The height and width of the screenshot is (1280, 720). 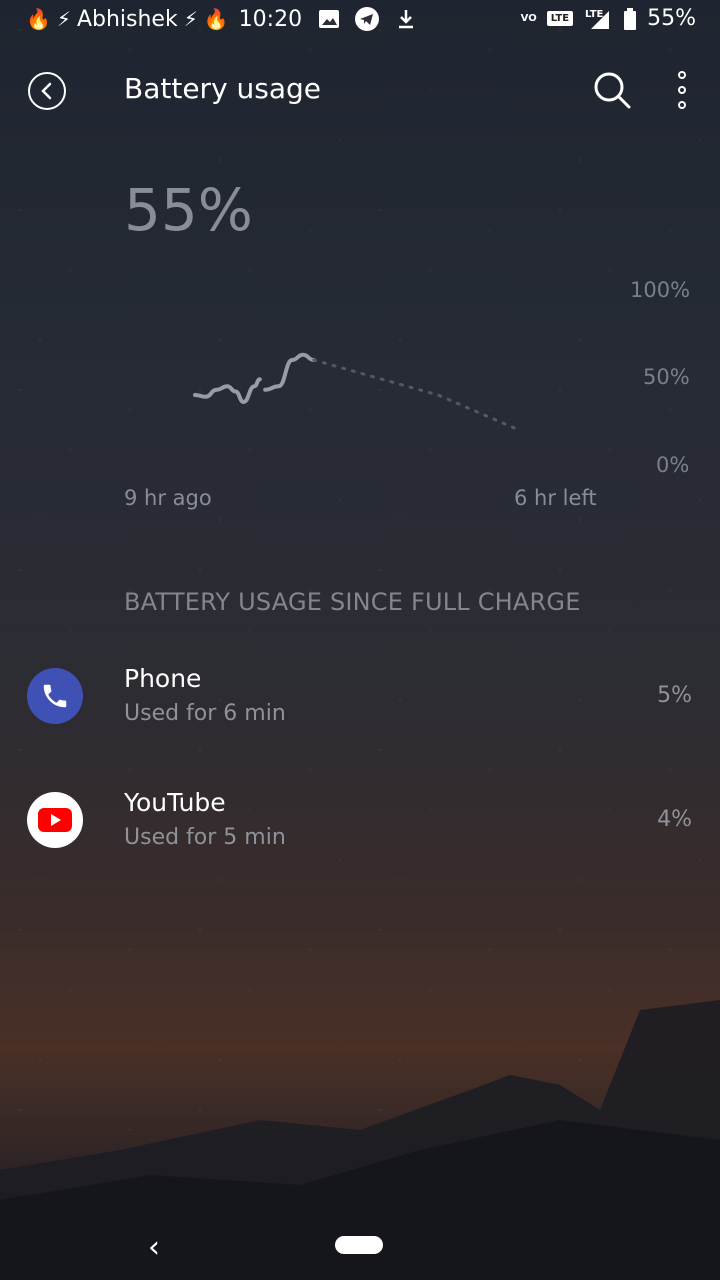 I want to click on signal-icon: LTE, so click(x=598, y=19).